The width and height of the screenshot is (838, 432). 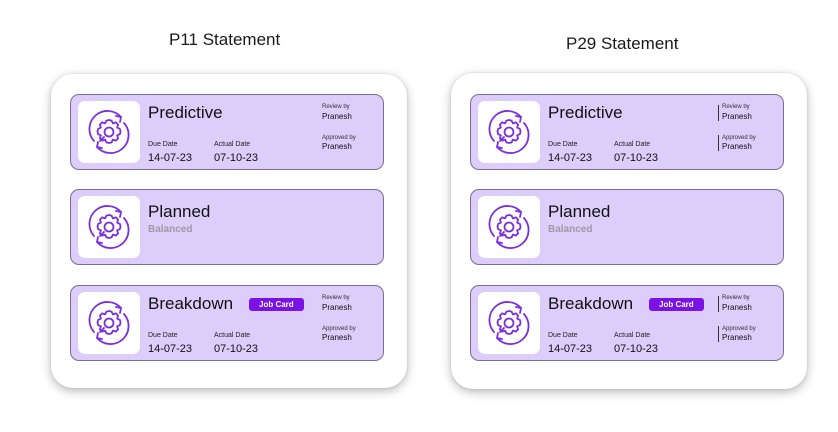 I want to click on panel-title-p11: P11 Statement, so click(x=225, y=39).